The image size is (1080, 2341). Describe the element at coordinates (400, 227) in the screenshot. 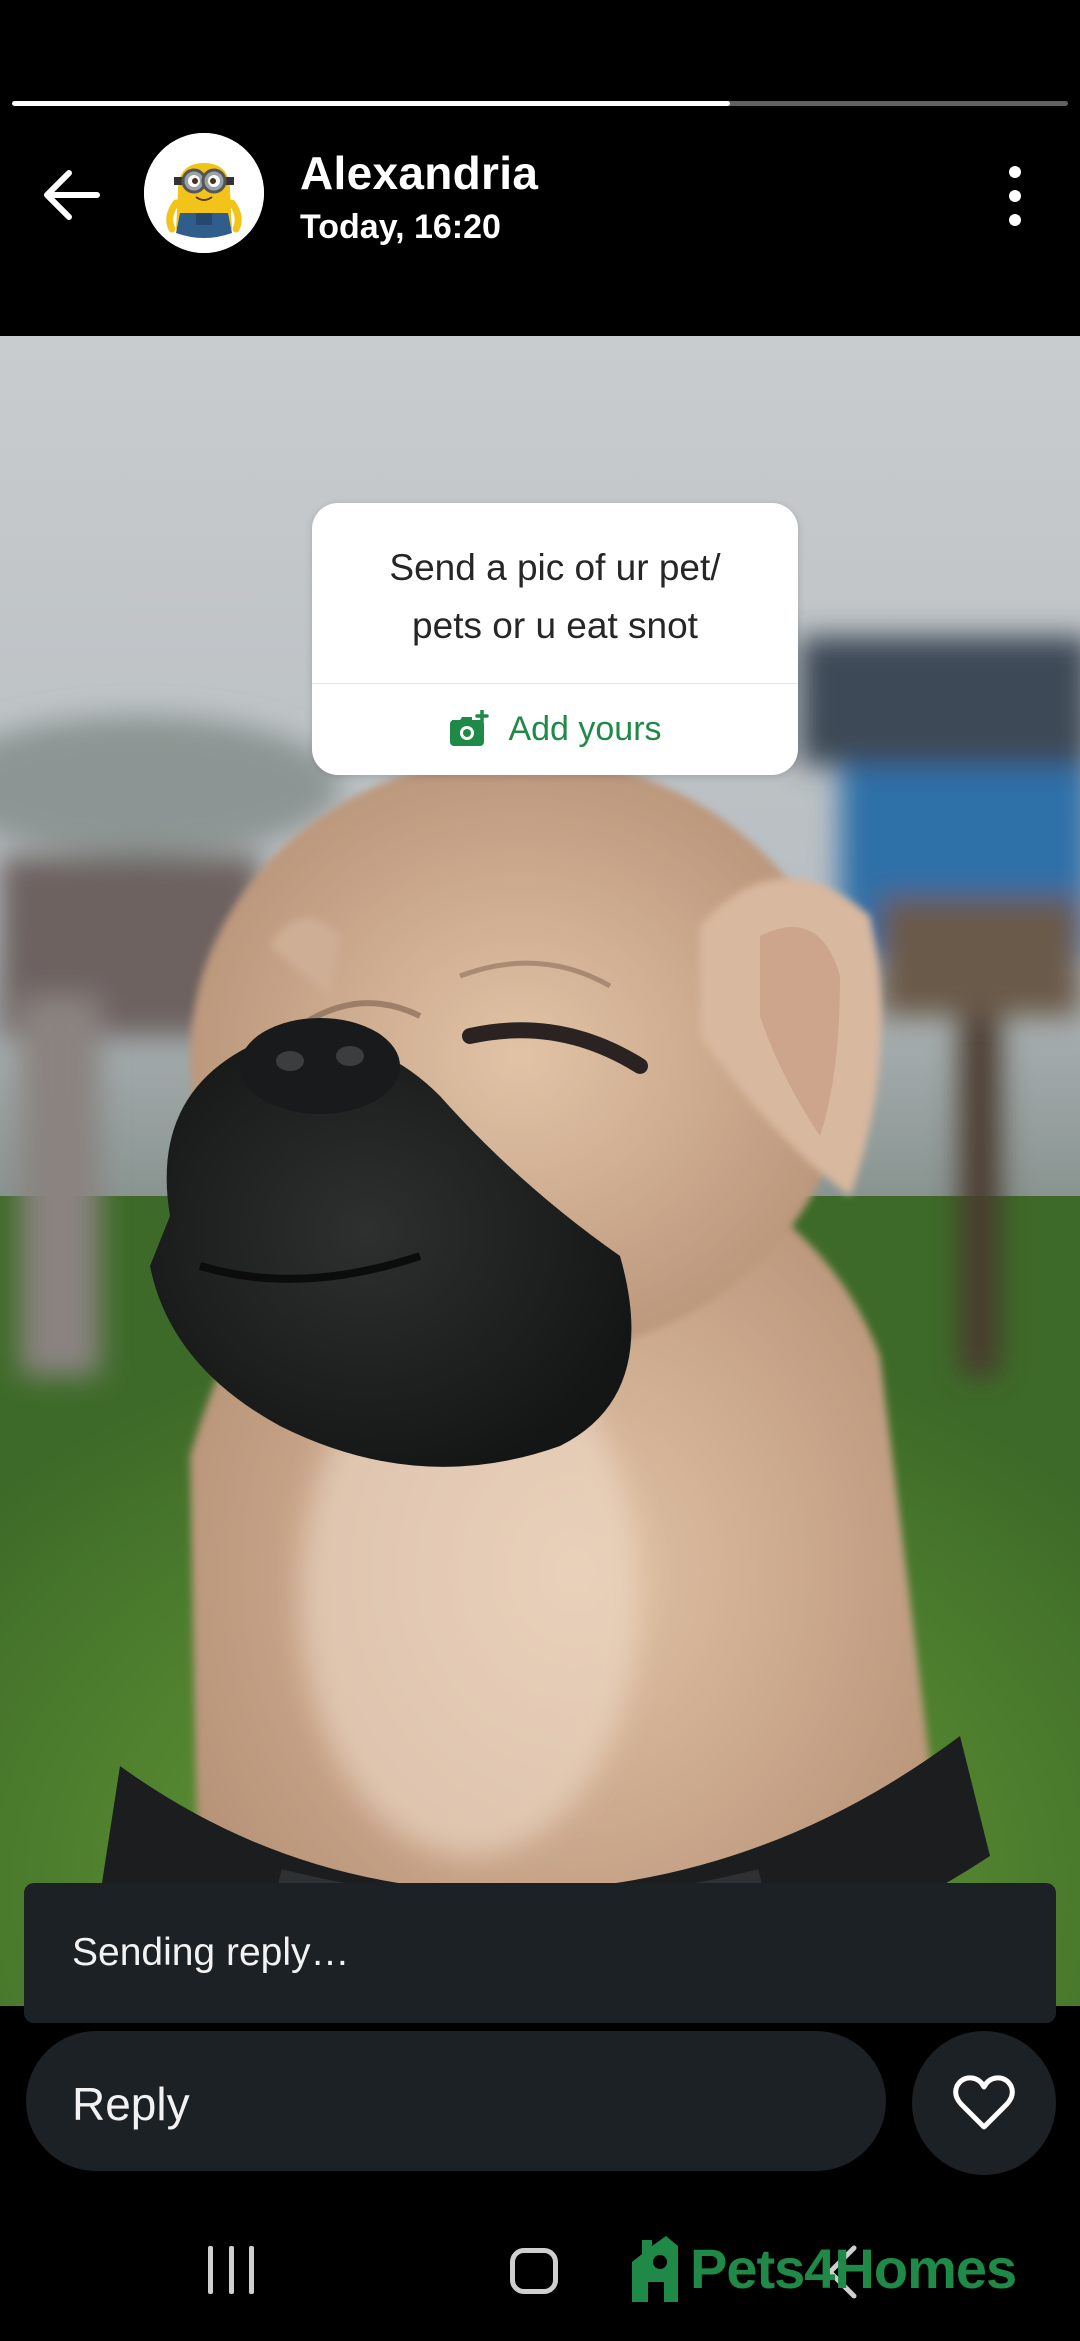

I see `story-timestamp: Today, 16:20` at that location.